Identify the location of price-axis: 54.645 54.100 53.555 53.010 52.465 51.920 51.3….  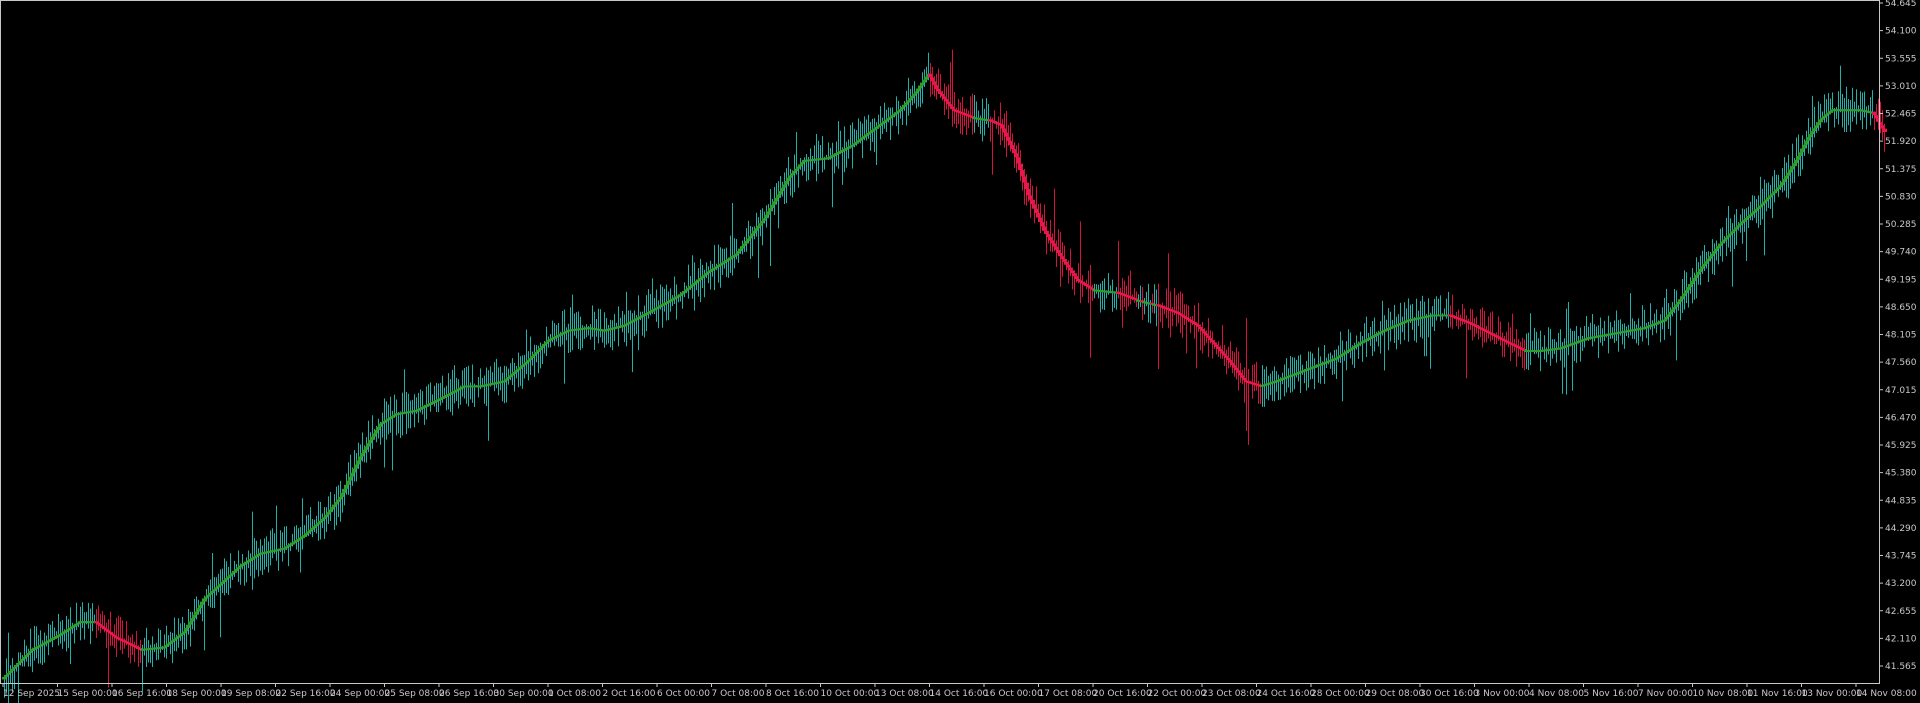
(1898, 336).